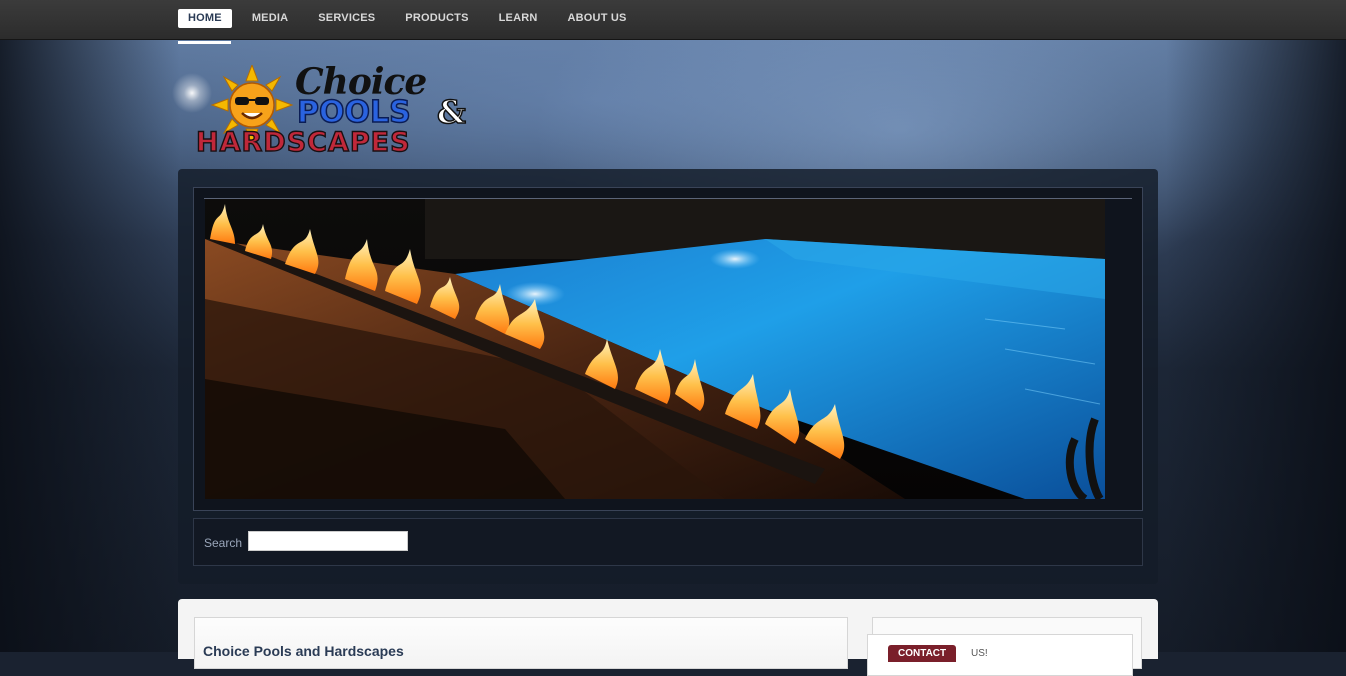  Describe the element at coordinates (451, 112) in the screenshot. I see `logo-text-amp: &` at that location.